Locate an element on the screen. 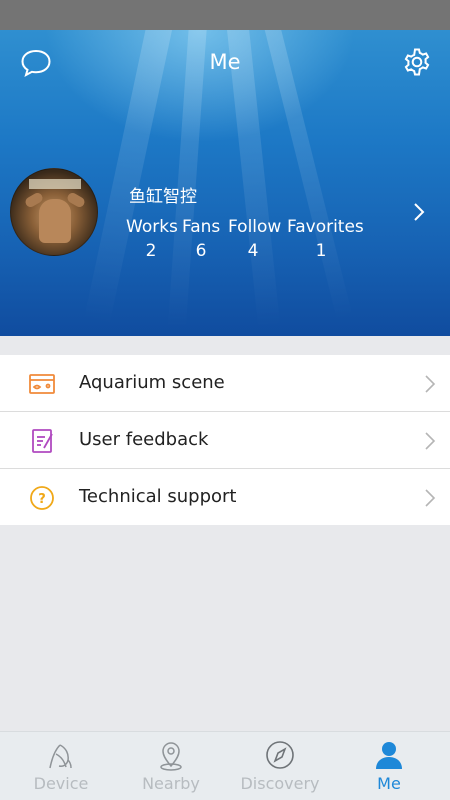 The width and height of the screenshot is (450, 800). compass-icon is located at coordinates (280, 755).